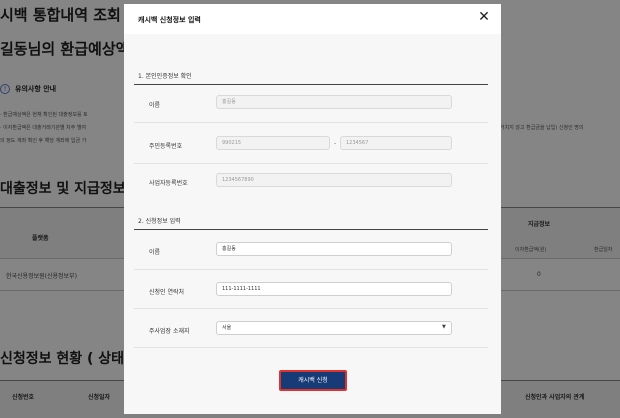 This screenshot has height=418, width=620. I want to click on applicant-name-field: 홍길동, so click(334, 249).